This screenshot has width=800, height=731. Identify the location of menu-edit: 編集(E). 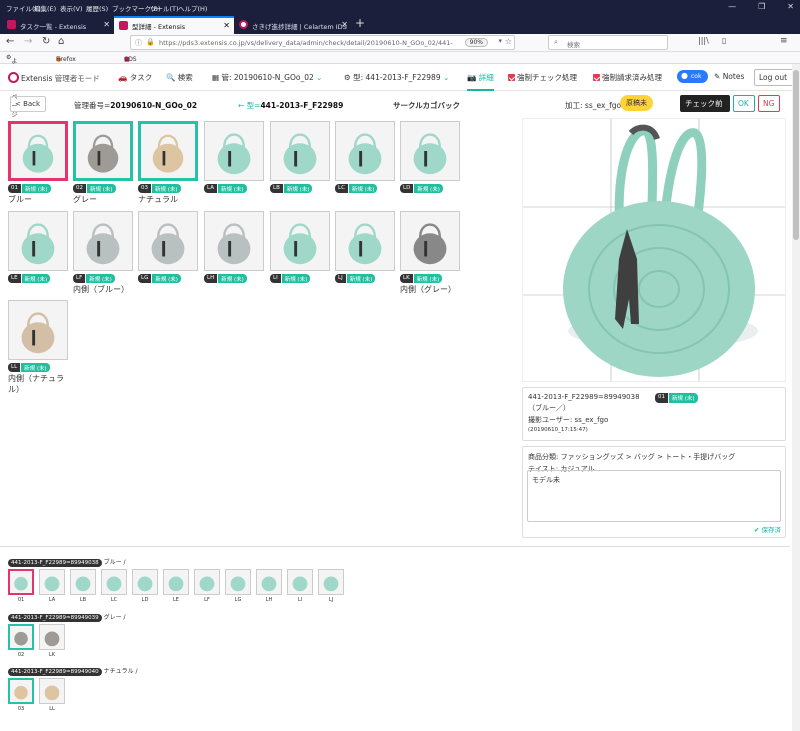
(45, 8).